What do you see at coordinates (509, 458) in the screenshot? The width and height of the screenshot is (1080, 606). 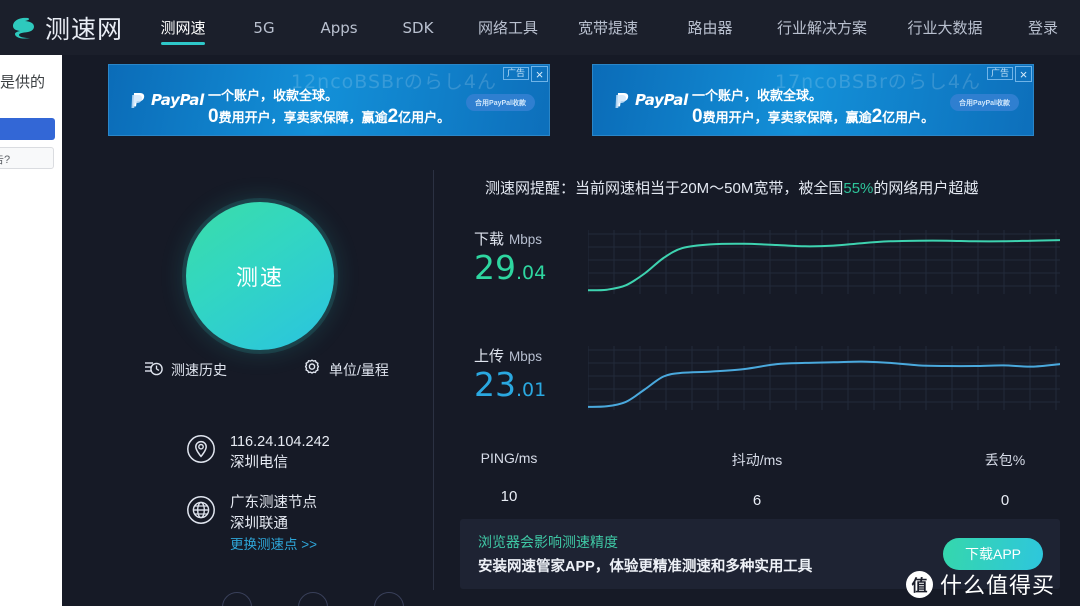 I see `stat-key: PING/ms` at bounding box center [509, 458].